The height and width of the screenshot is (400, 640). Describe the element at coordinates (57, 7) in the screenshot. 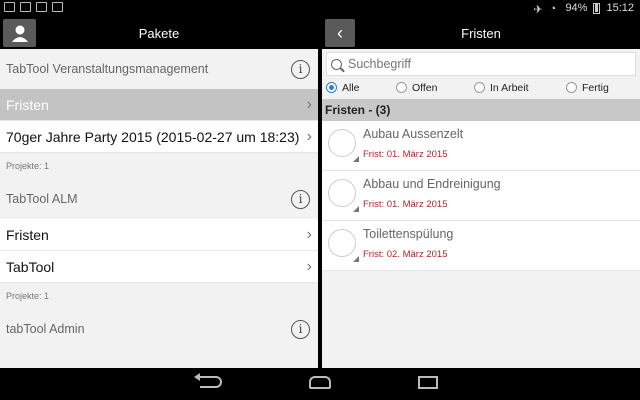

I see `copy-notification-icon` at that location.